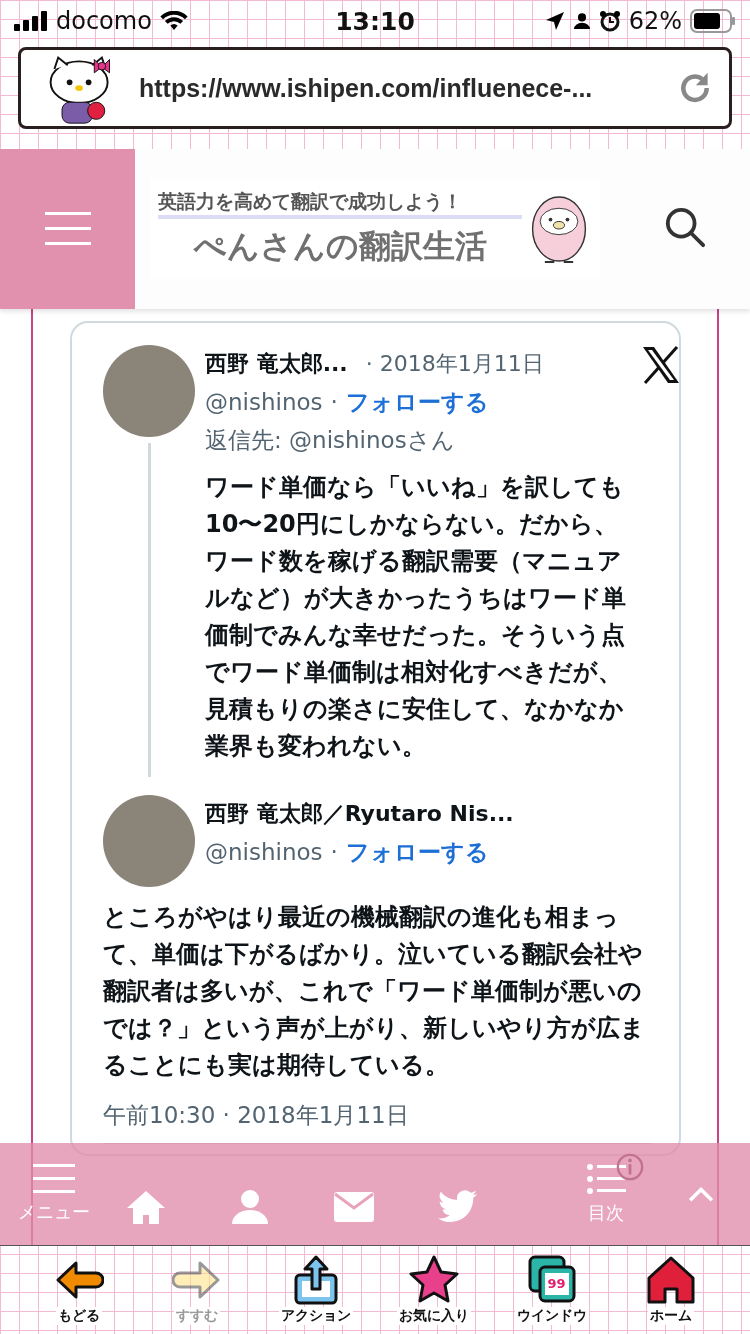 The image size is (750, 1334). I want to click on window-count: 99, so click(556, 1283).